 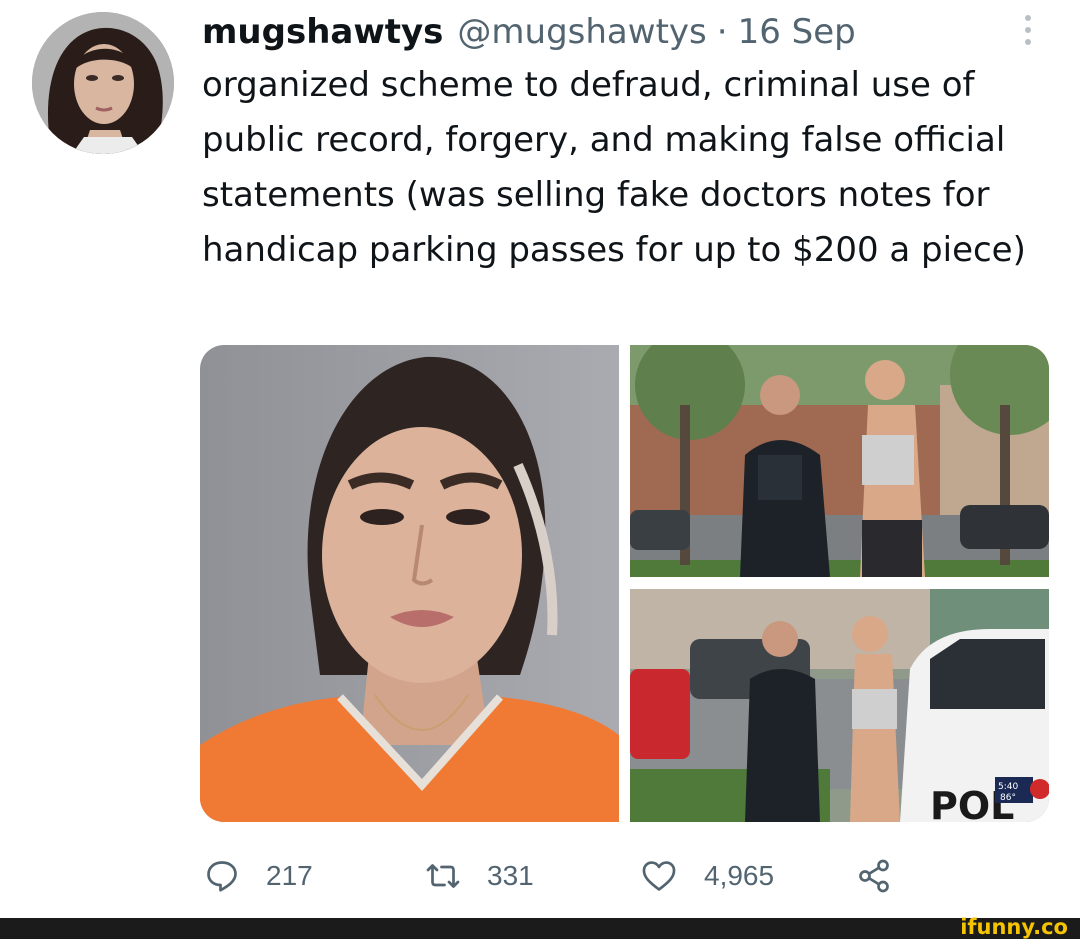 What do you see at coordinates (739, 875) in the screenshot?
I see `like-count: 4,965` at bounding box center [739, 875].